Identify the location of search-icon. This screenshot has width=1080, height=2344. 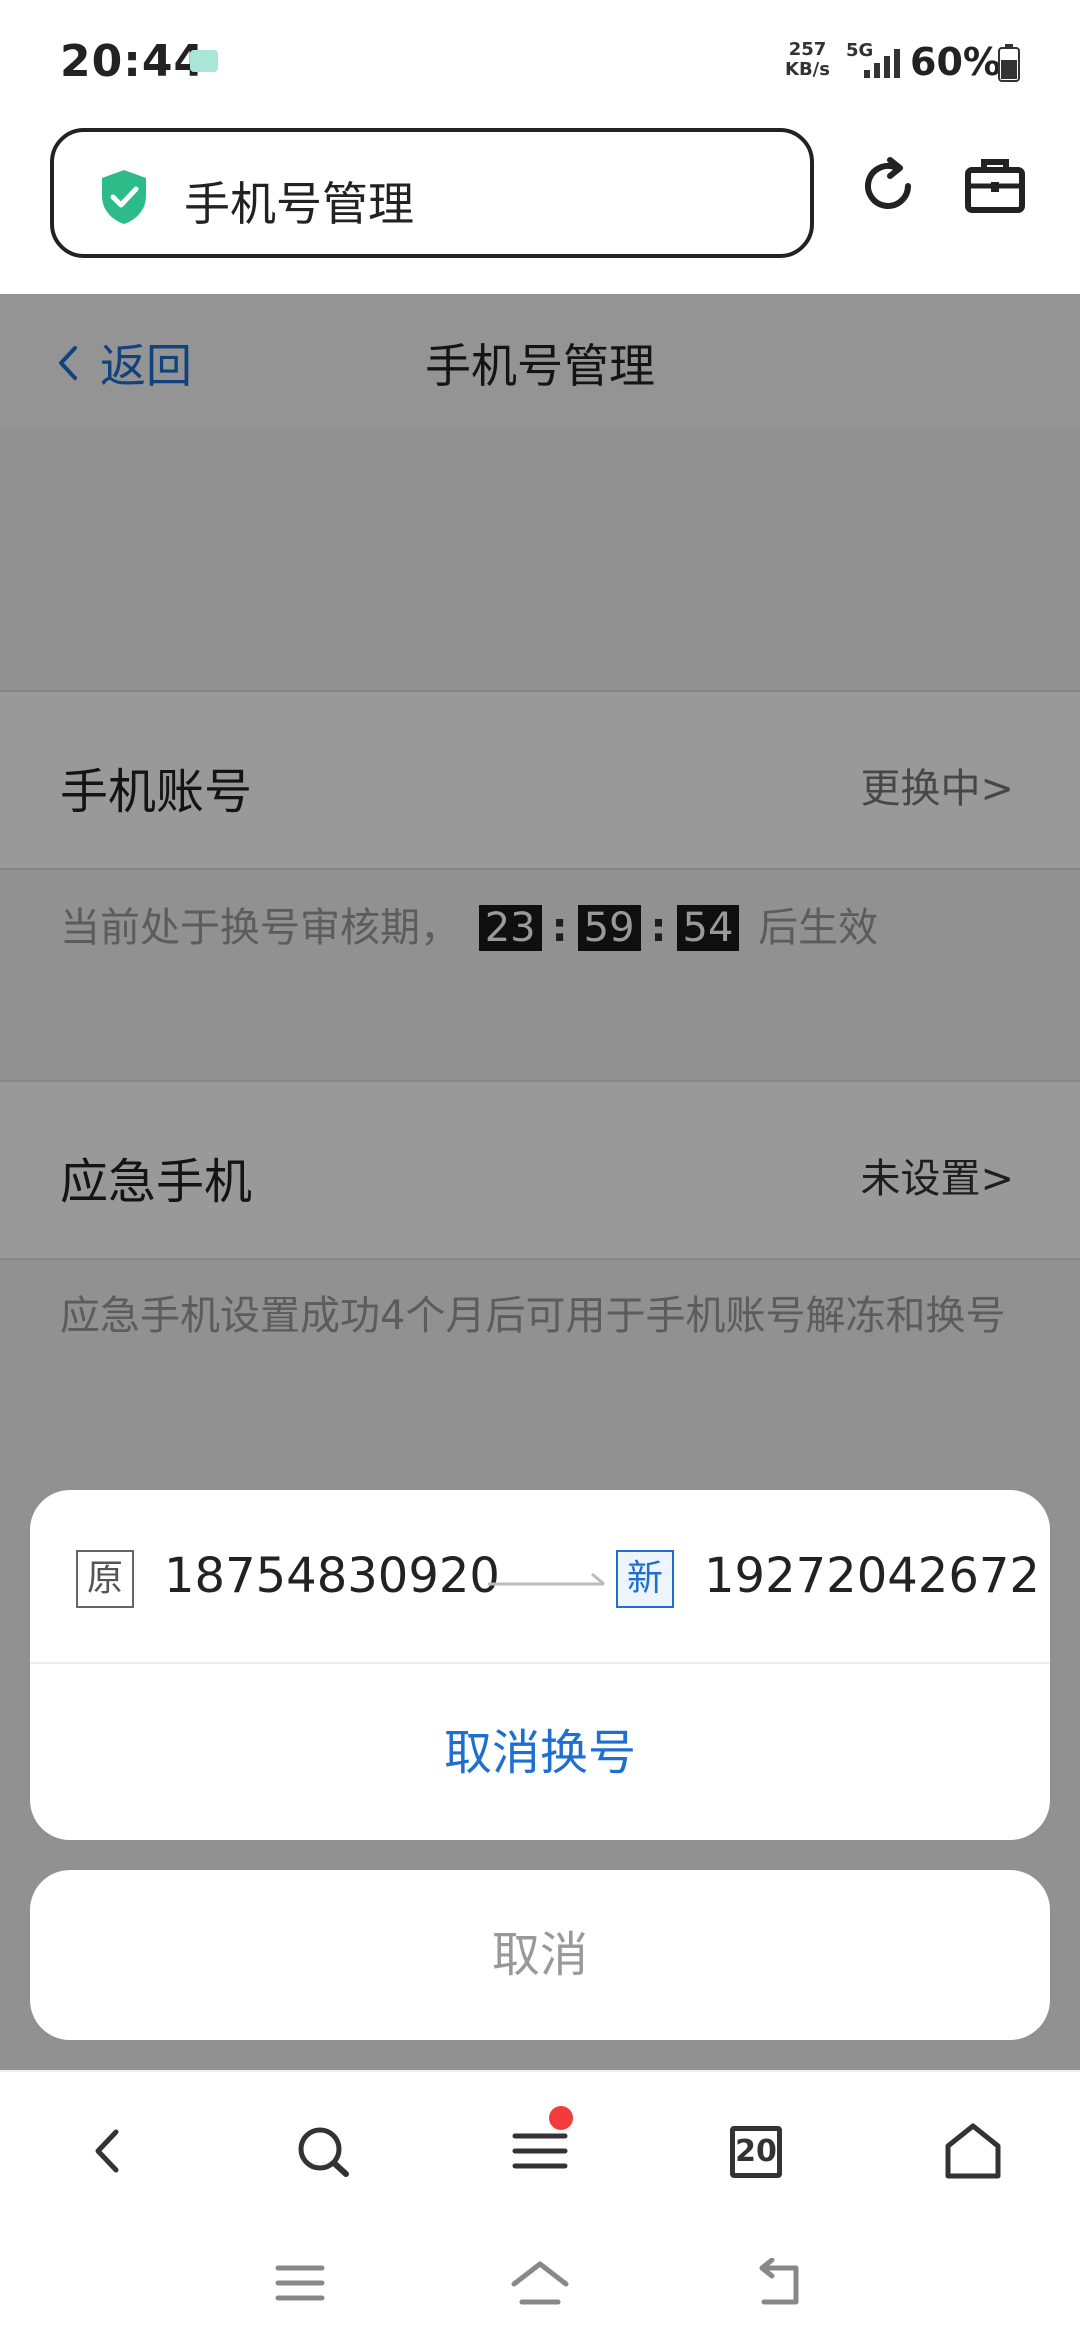
(323, 2151).